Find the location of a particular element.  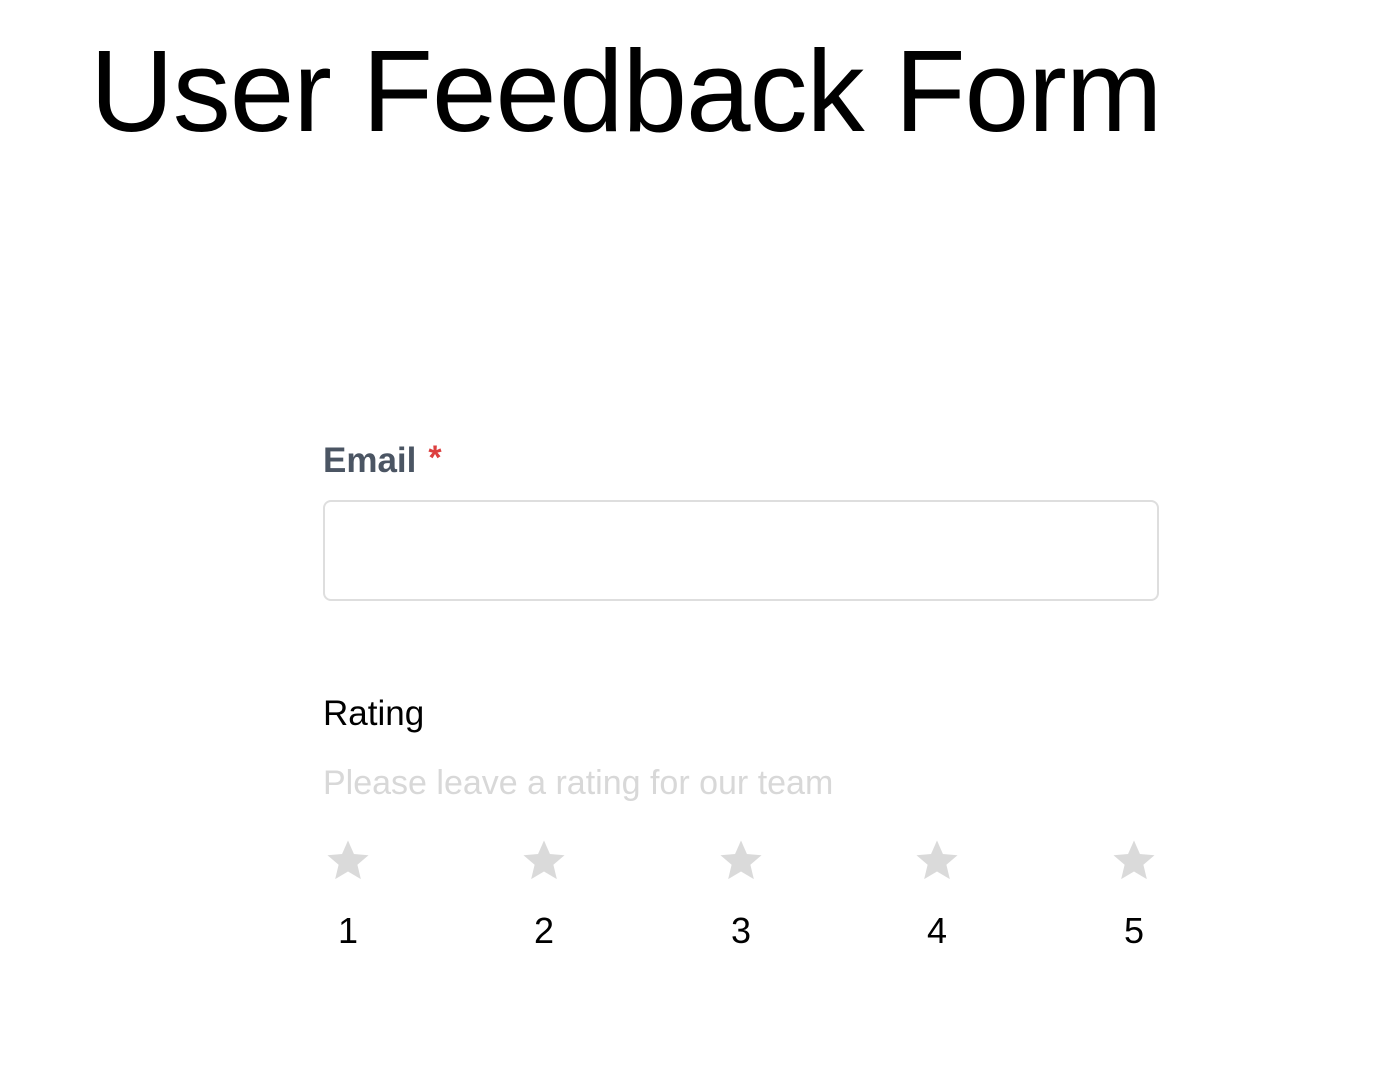

rating-number: 5 is located at coordinates (1134, 930).